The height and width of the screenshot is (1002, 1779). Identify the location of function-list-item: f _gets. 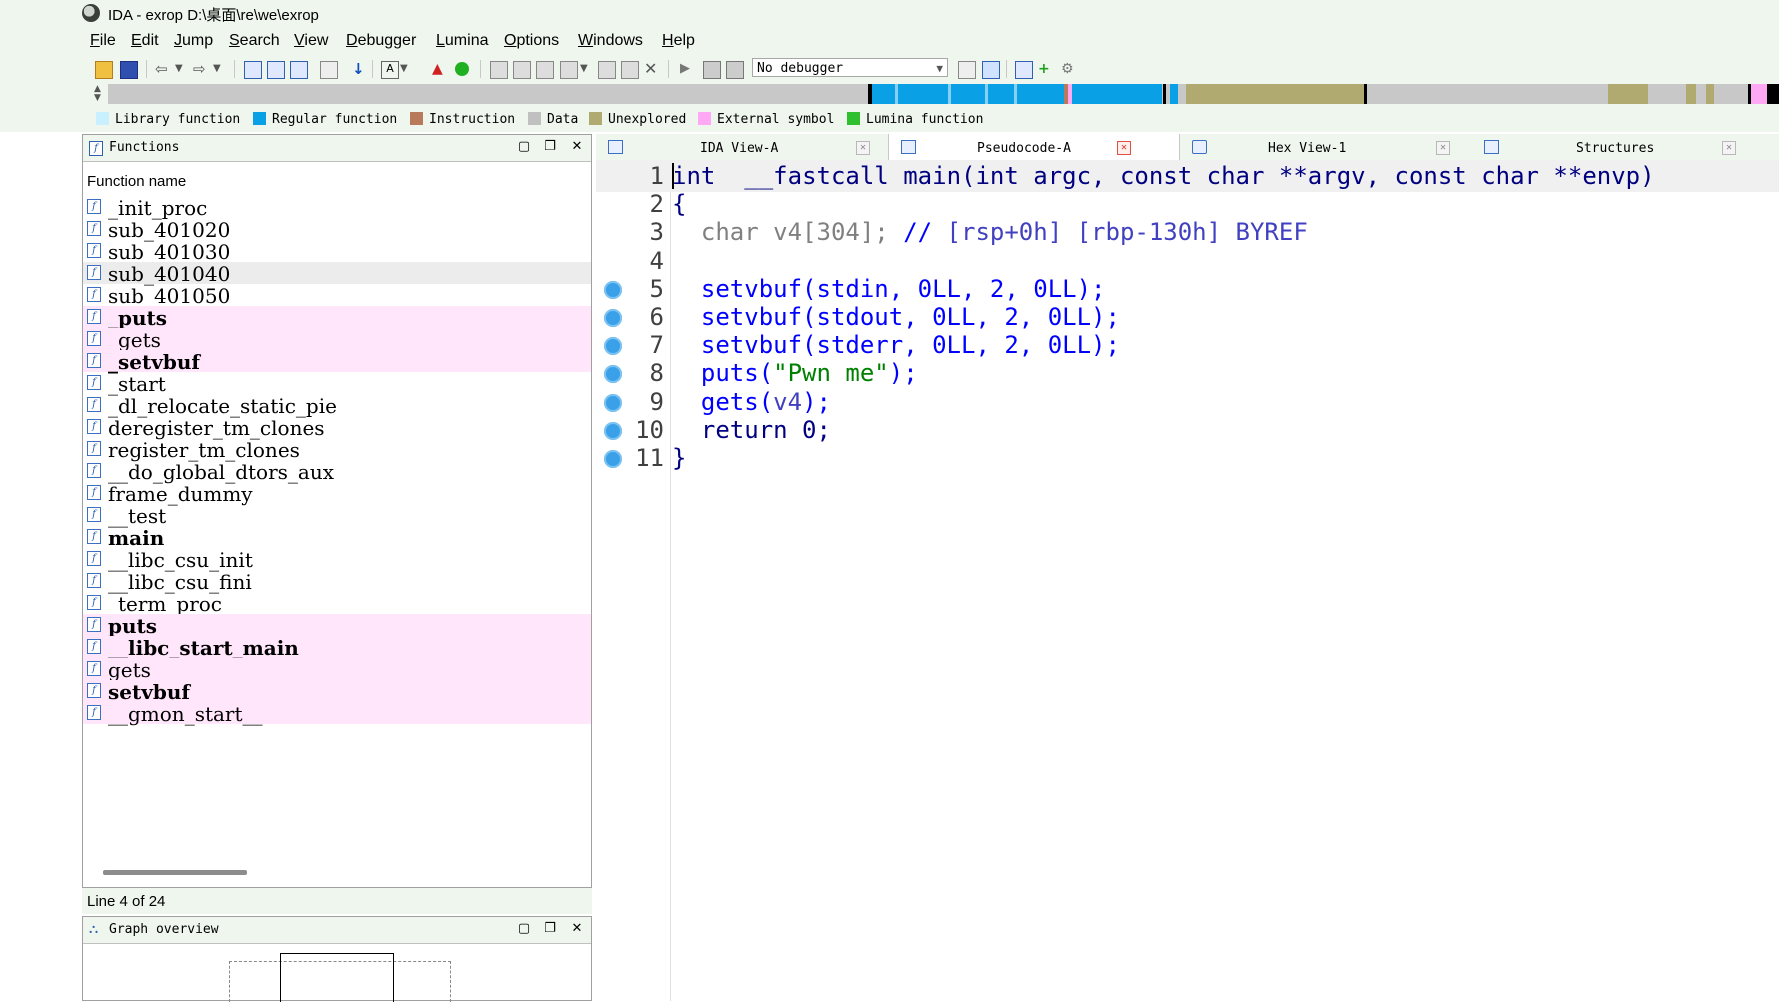
(337, 339).